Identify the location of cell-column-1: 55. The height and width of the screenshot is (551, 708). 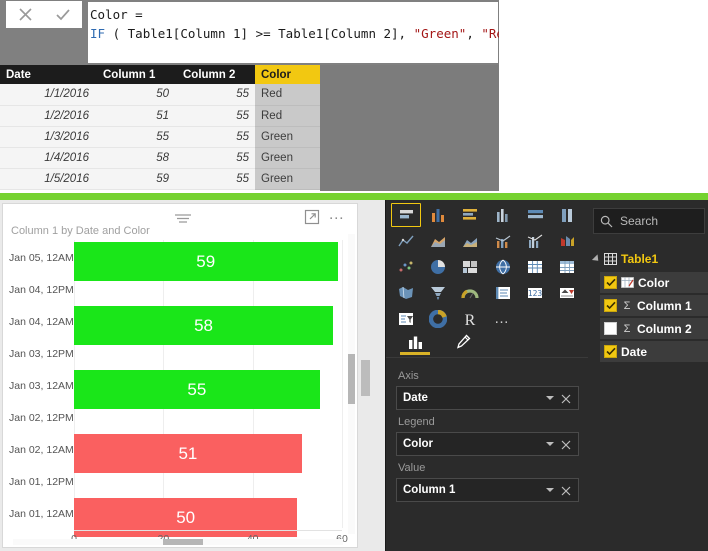
(135, 137).